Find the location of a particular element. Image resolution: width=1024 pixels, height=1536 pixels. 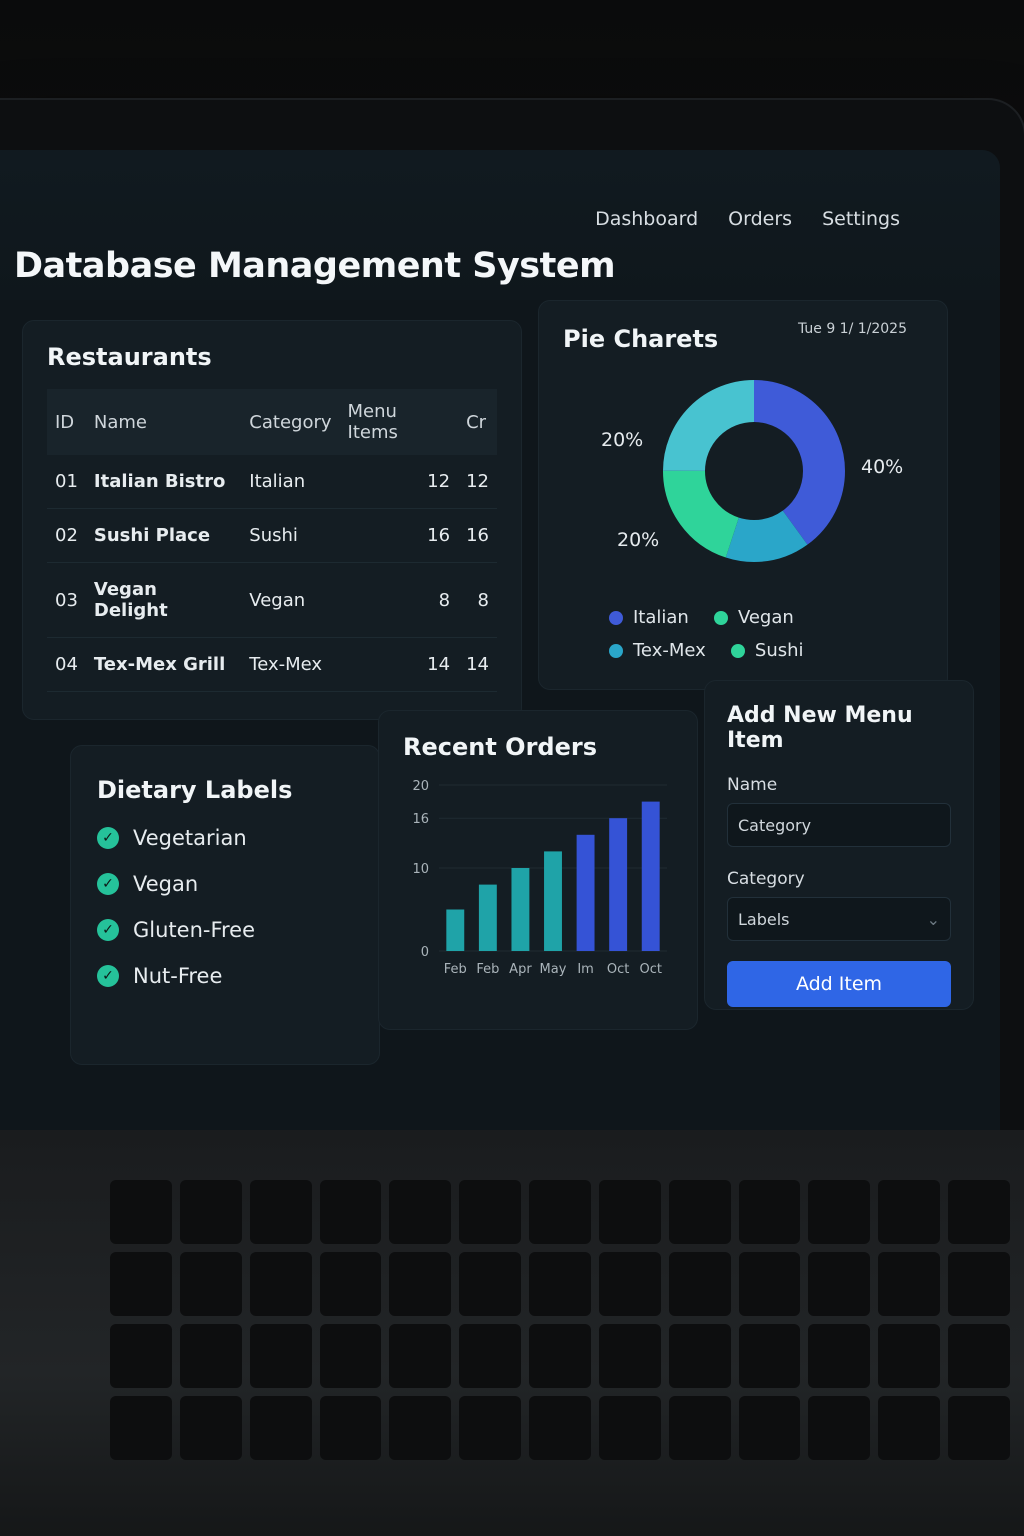

col-category: Category is located at coordinates (290, 422).